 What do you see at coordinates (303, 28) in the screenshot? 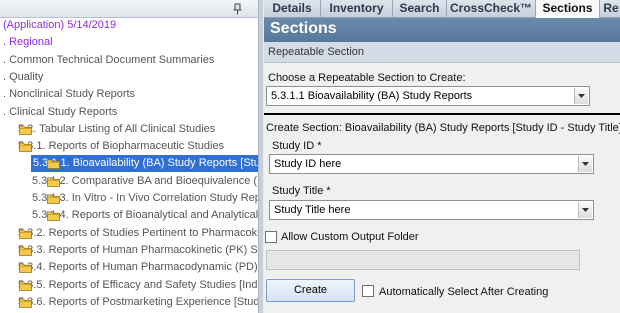
I see `panel-title: Sections` at bounding box center [303, 28].